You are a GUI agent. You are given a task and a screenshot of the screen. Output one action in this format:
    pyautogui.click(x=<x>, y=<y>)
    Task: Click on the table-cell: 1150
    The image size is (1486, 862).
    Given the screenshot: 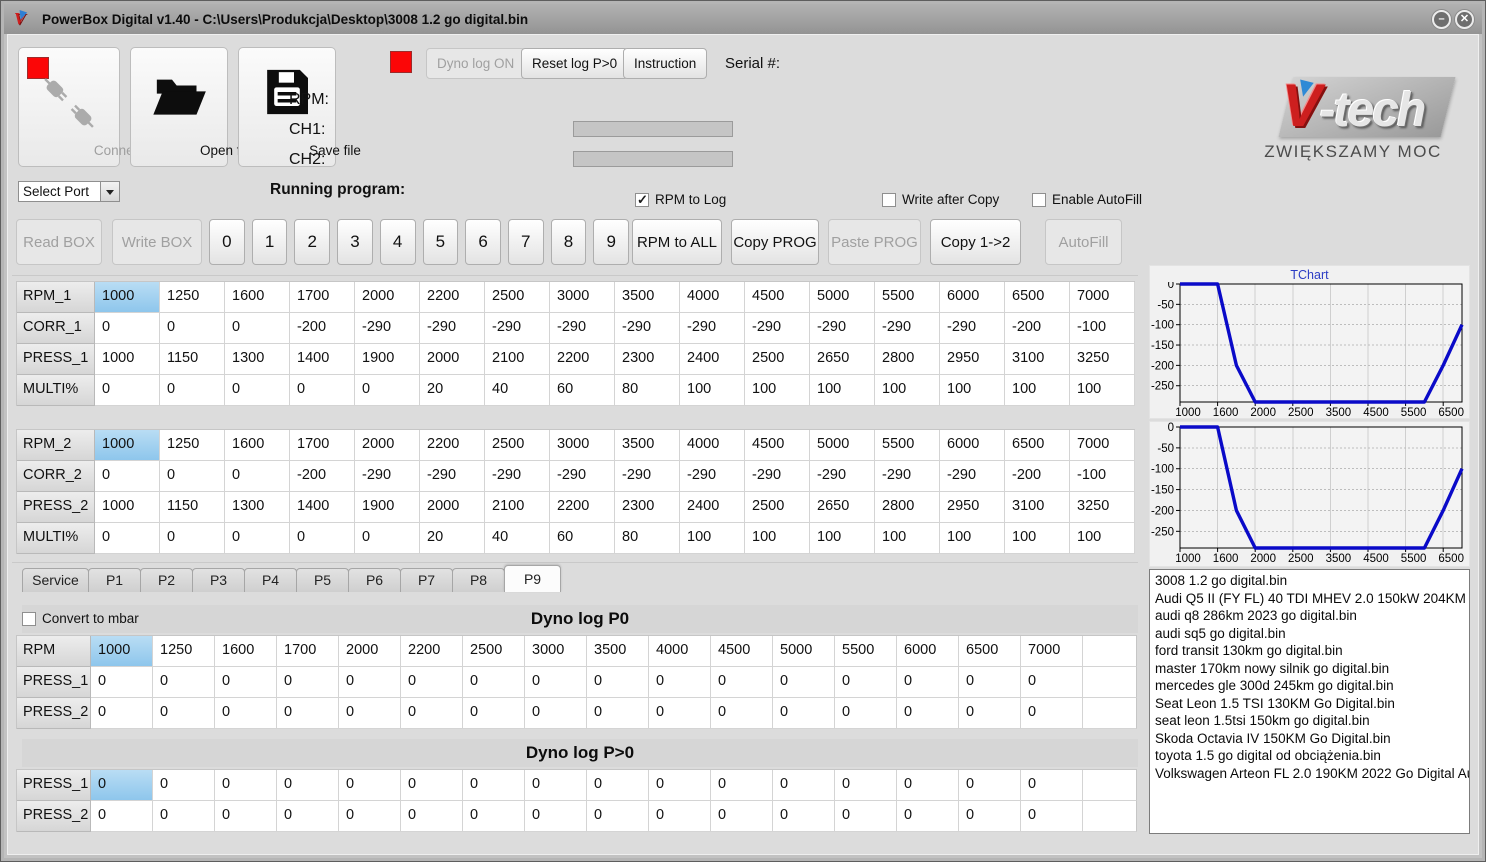 What is the action you would take?
    pyautogui.click(x=192, y=507)
    